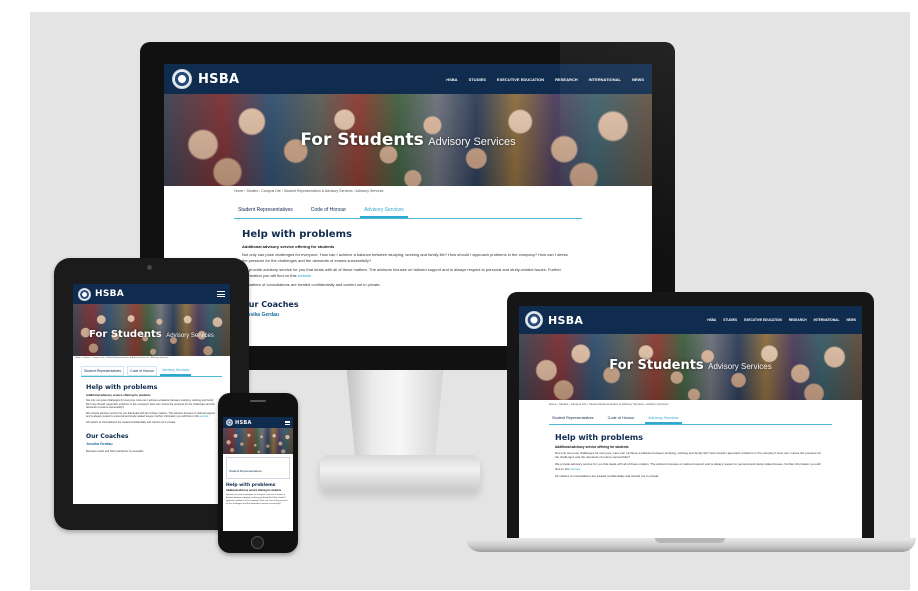 This screenshot has width=918, height=591. Describe the element at coordinates (251, 485) in the screenshot. I see `phone-heading: Help with problems` at that location.